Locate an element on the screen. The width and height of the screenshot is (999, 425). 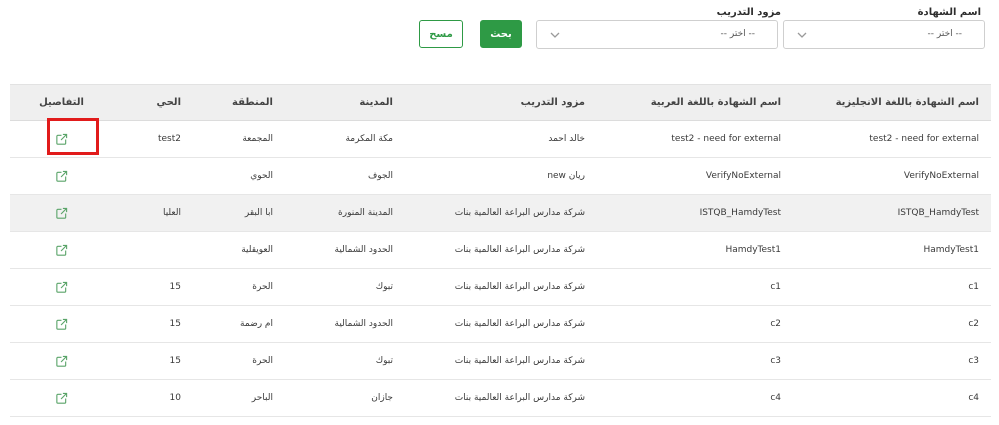
cell-name-en: VerifyNoExternal is located at coordinates (892, 176).